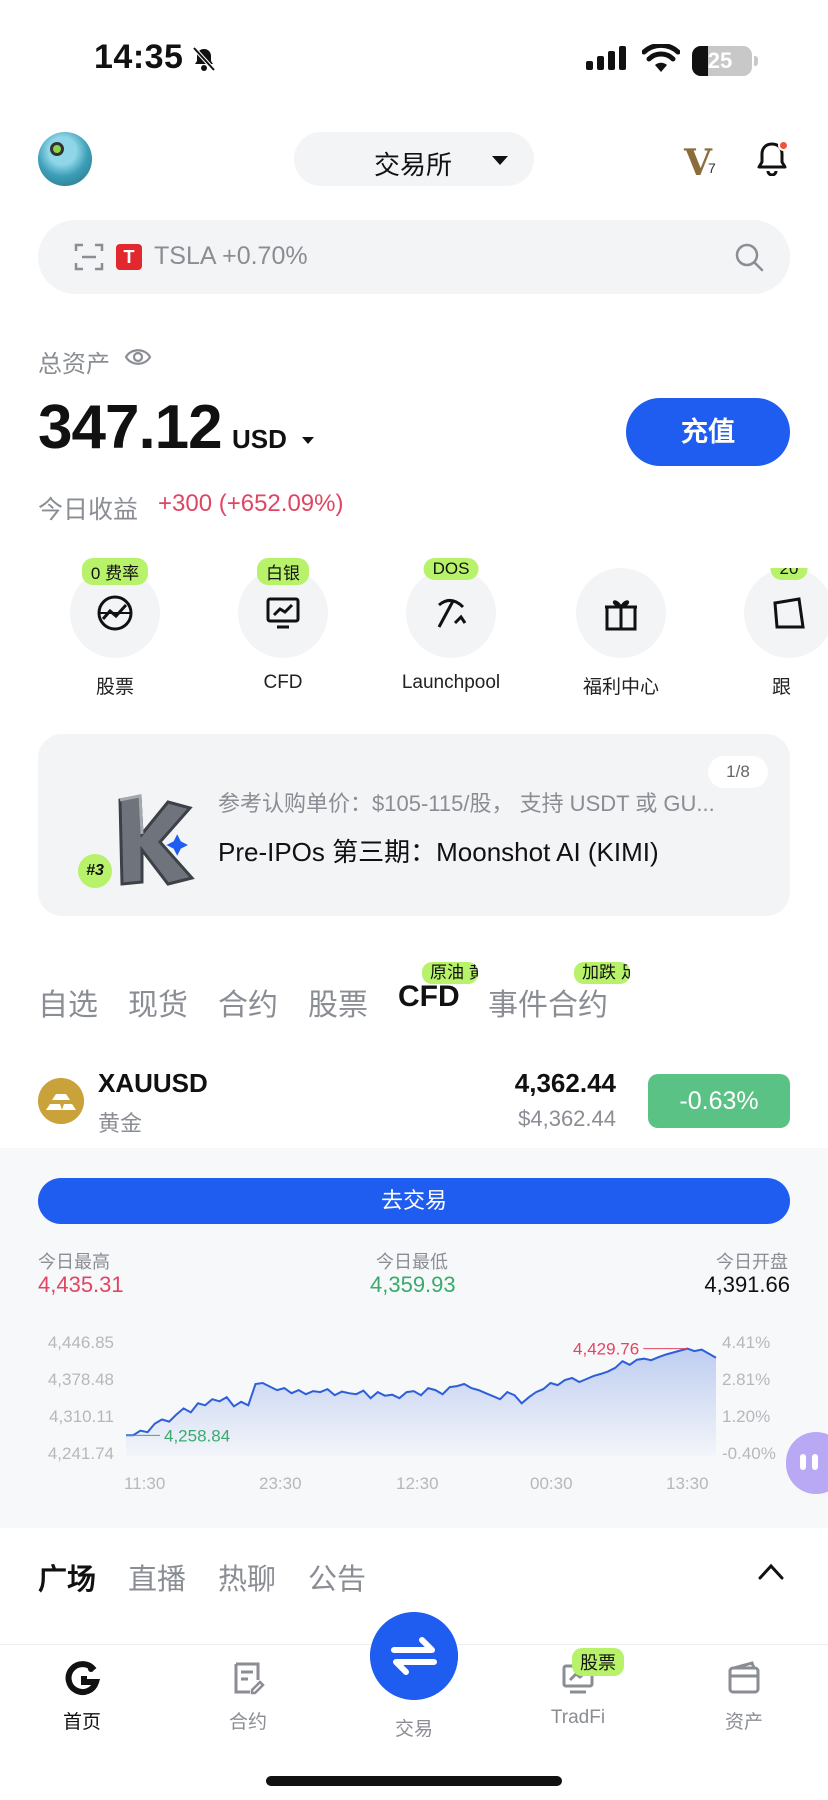  What do you see at coordinates (746, 1416) in the screenshot?
I see `y-tick: 1.20%` at bounding box center [746, 1416].